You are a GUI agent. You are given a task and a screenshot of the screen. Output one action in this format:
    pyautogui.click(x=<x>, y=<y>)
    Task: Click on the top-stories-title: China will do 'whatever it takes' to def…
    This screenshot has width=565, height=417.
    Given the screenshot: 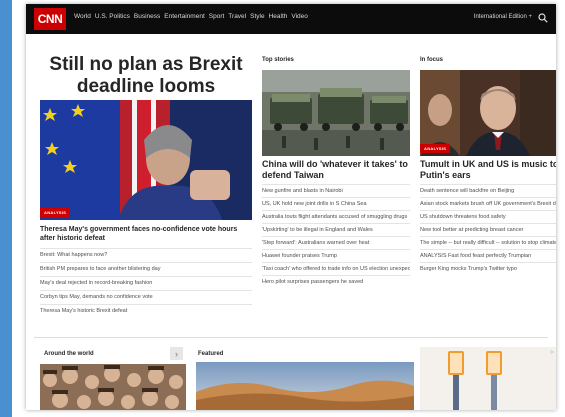 What is the action you would take?
    pyautogui.click(x=336, y=169)
    